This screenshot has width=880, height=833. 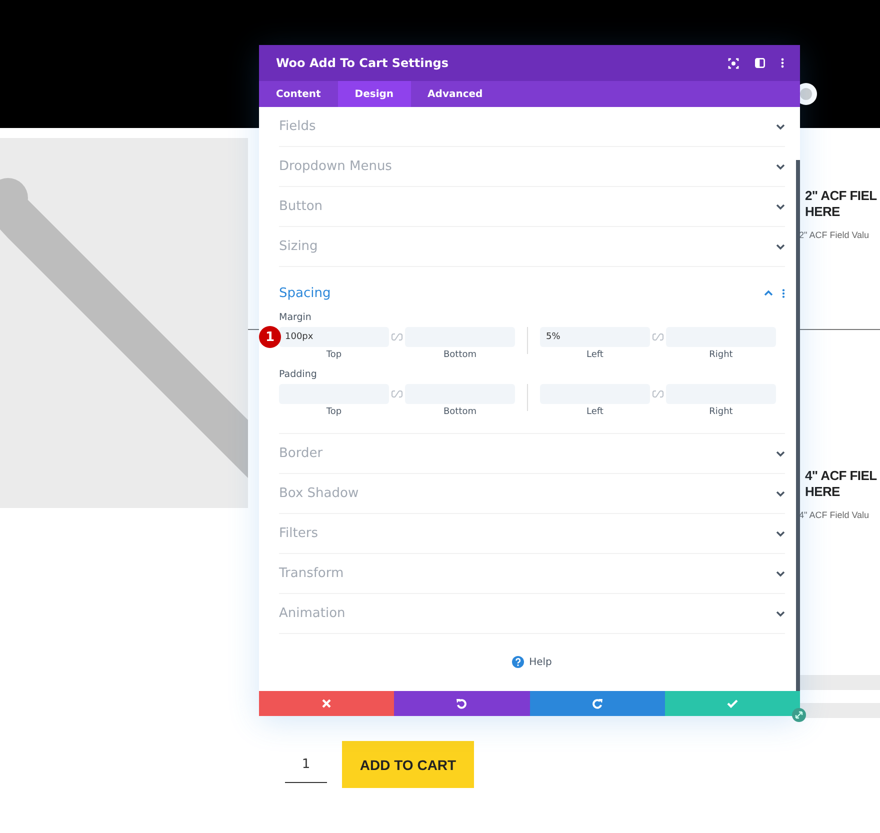 I want to click on section-title: Fields, so click(x=297, y=126).